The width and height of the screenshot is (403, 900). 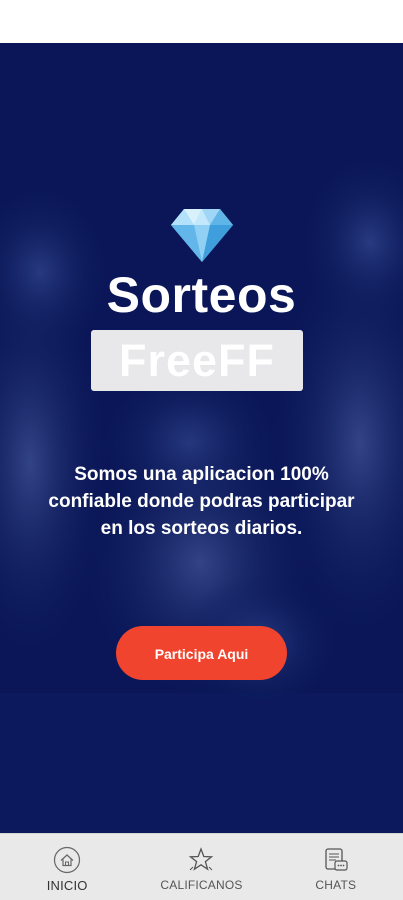 I want to click on nav-item-inicio: INICIO, so click(x=67, y=867).